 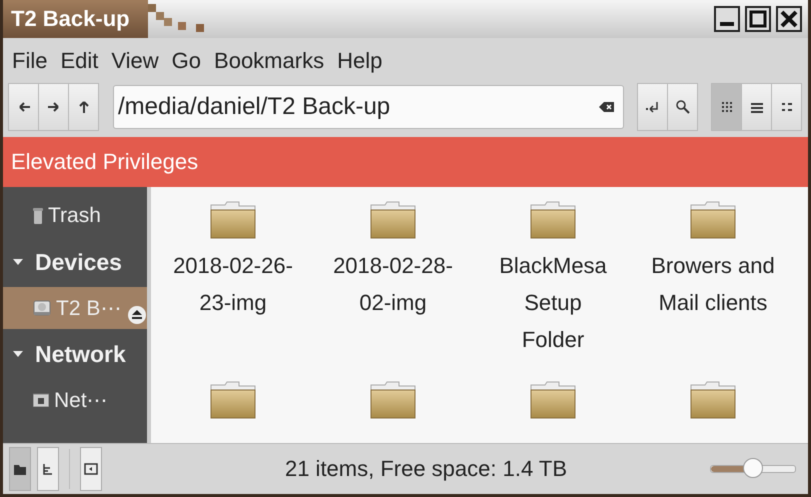 I want to click on search-icon, so click(x=683, y=107).